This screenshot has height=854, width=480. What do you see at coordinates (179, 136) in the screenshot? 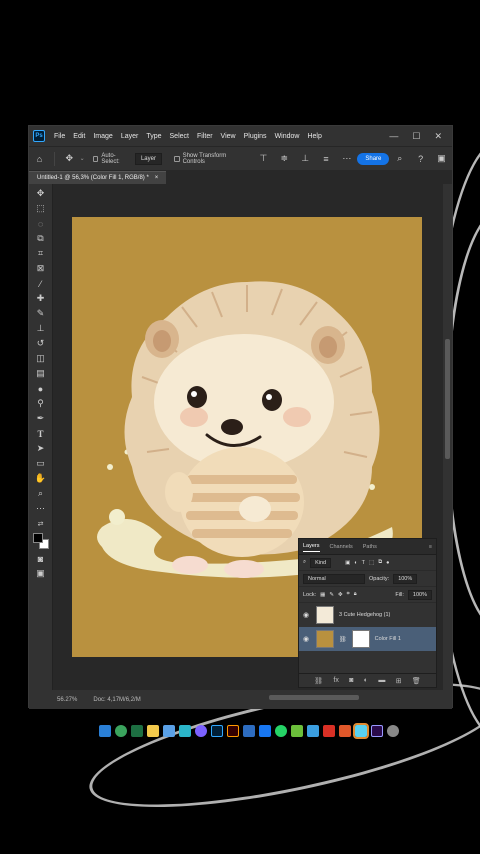
I see `menu-select: Select` at bounding box center [179, 136].